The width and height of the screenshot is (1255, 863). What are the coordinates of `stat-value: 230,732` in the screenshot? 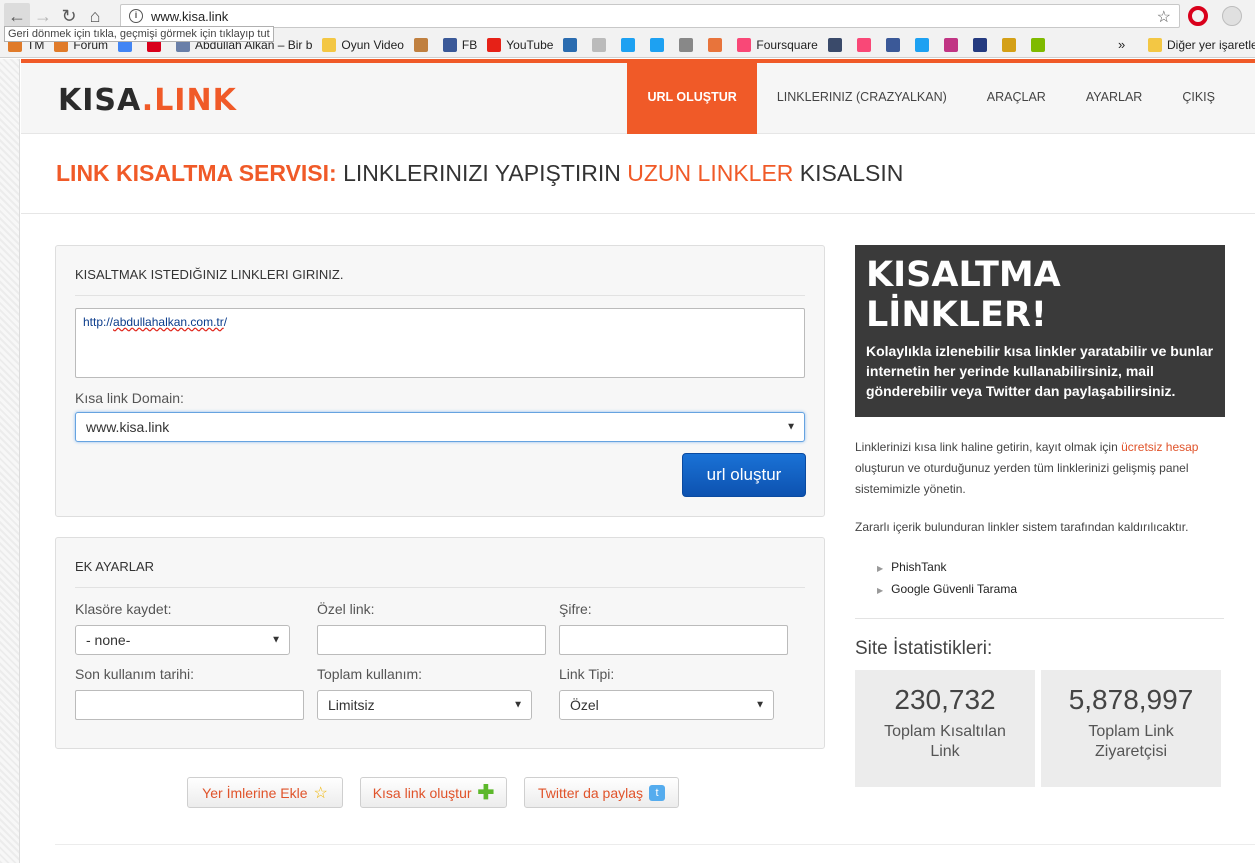 It's located at (945, 699).